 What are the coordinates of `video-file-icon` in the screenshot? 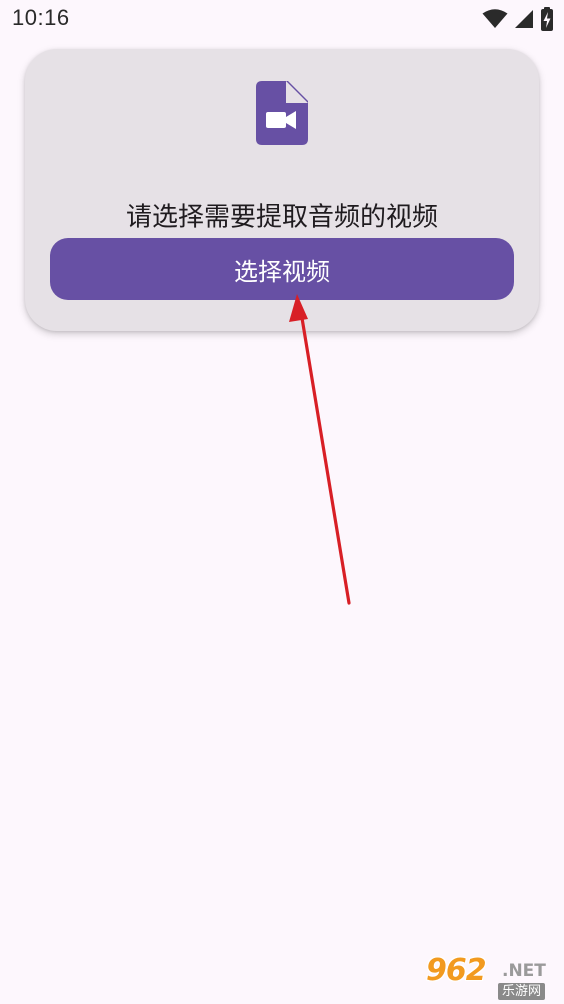 It's located at (282, 113).